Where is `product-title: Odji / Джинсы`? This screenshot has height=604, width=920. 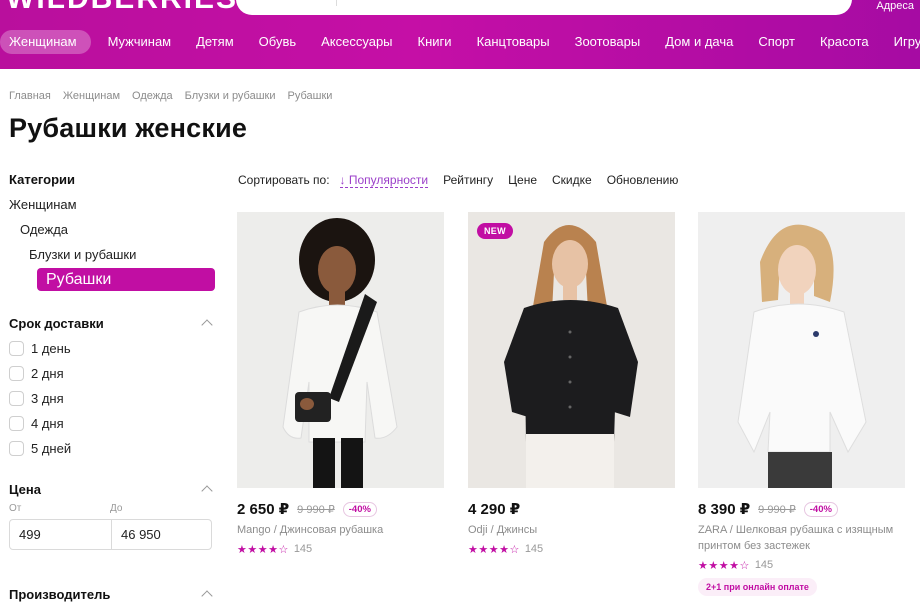
product-title: Odji / Джинсы is located at coordinates (571, 530).